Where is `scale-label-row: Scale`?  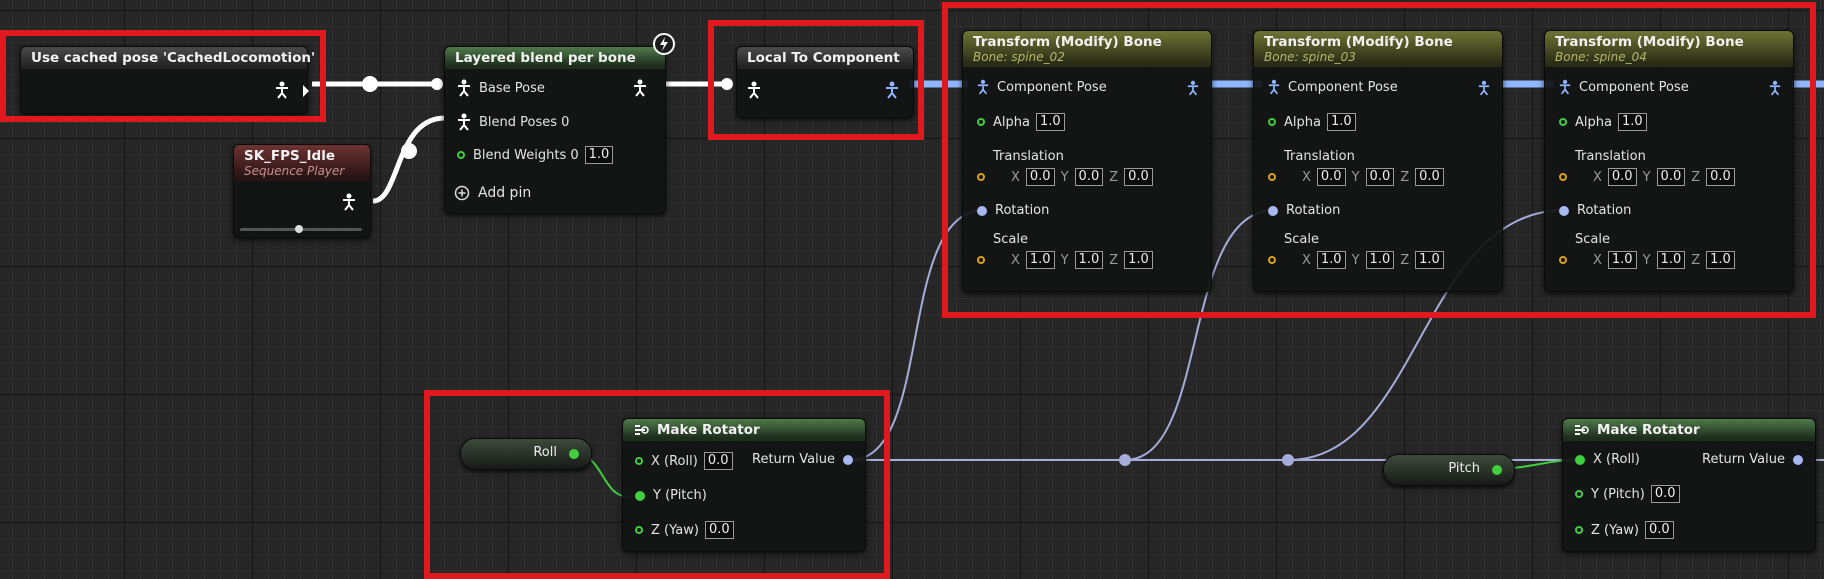 scale-label-row: Scale is located at coordinates (1584, 239).